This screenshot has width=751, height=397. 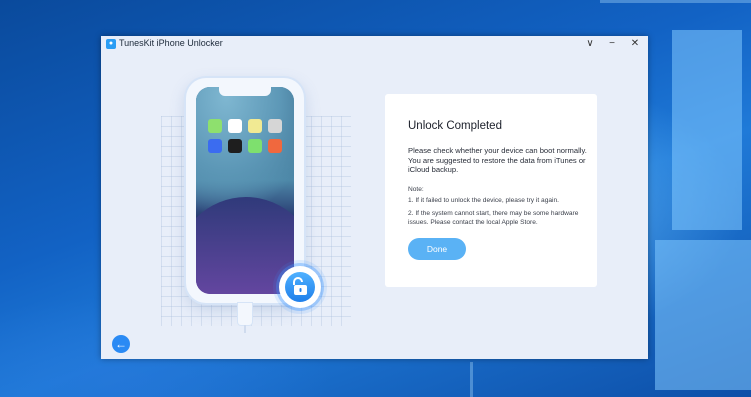 I want to click on title-bar: ● TunesKit iPhone Unlocker ∨ − ✕, so click(x=374, y=44).